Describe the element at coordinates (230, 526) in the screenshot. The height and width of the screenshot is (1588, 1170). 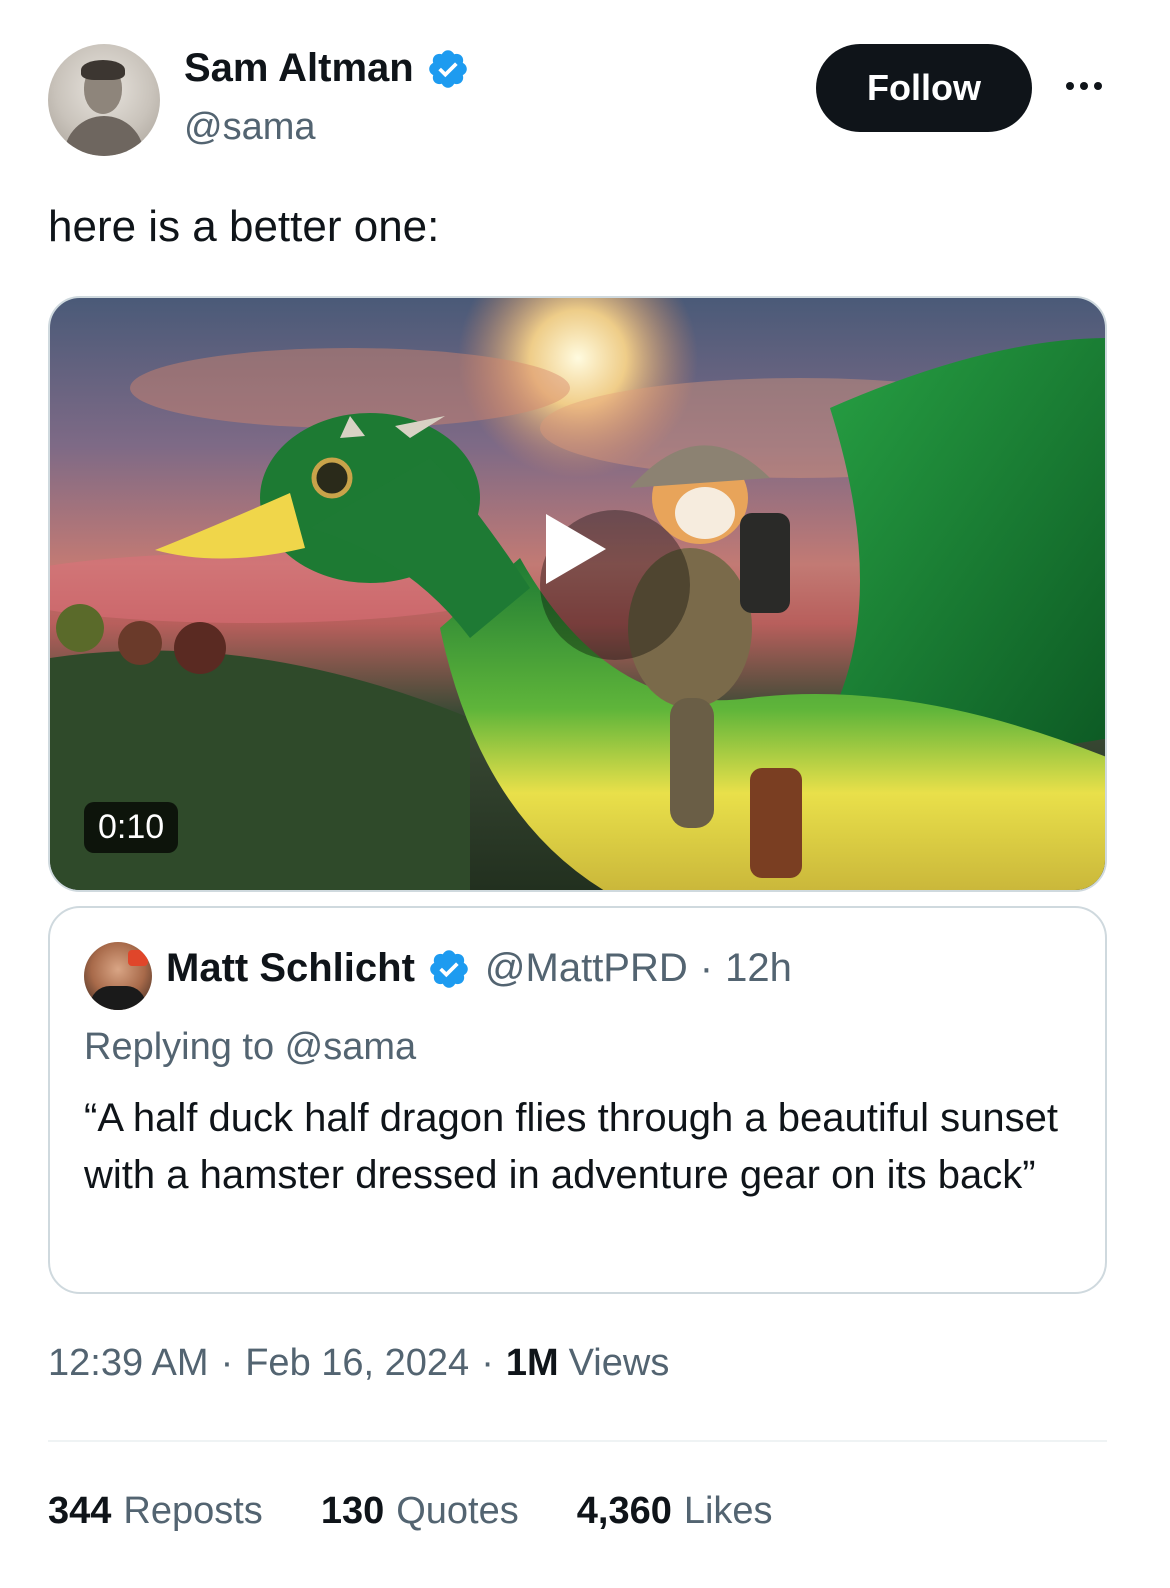
I see `duck-beak` at that location.